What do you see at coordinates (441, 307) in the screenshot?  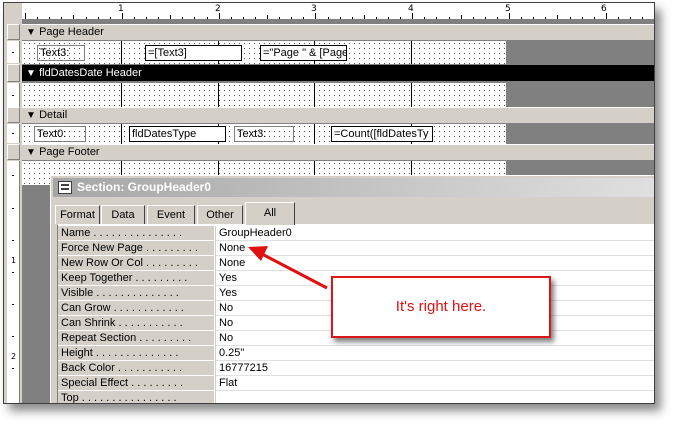 I see `annotation-callout: It's right here.` at bounding box center [441, 307].